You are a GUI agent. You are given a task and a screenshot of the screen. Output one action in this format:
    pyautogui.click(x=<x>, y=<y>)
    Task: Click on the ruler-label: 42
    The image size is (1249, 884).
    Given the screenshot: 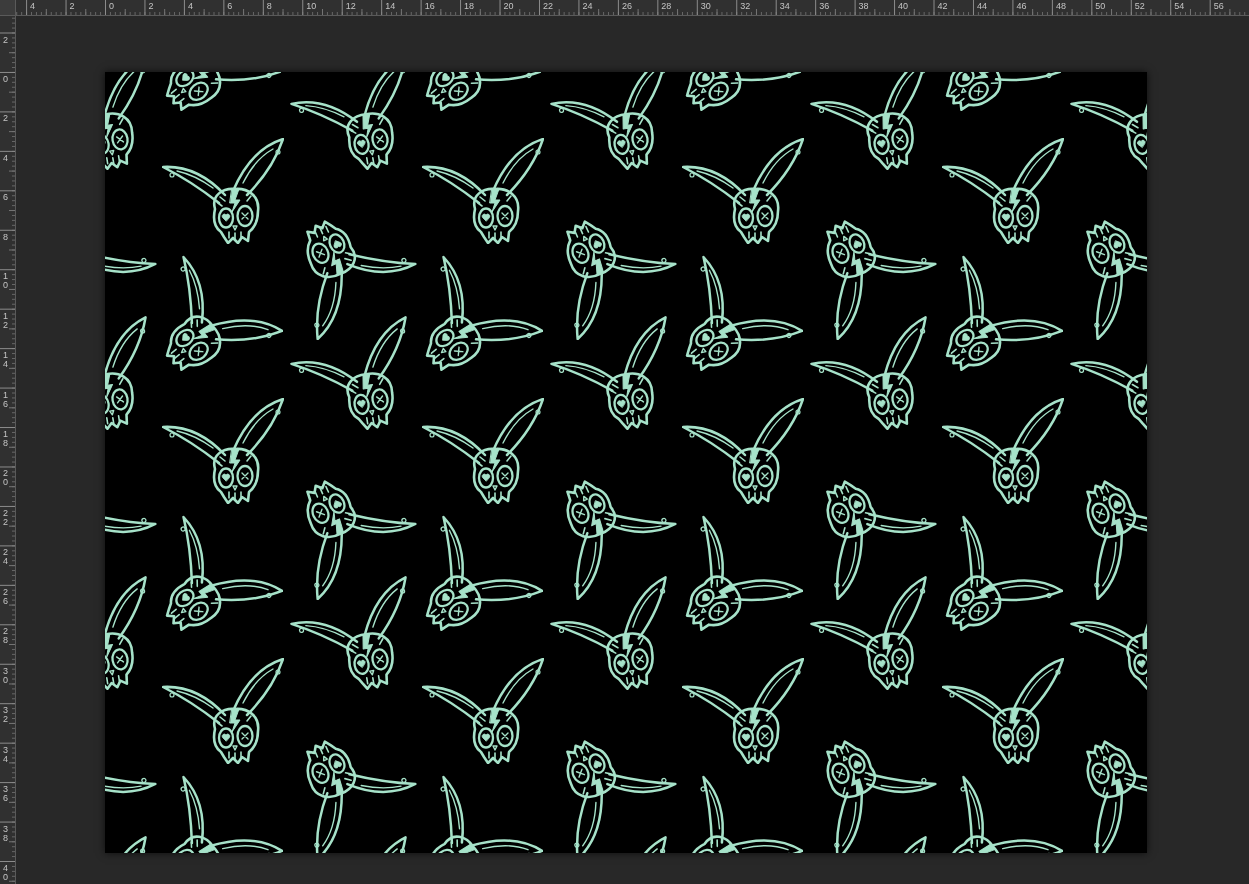 What is the action you would take?
    pyautogui.click(x=942, y=6)
    